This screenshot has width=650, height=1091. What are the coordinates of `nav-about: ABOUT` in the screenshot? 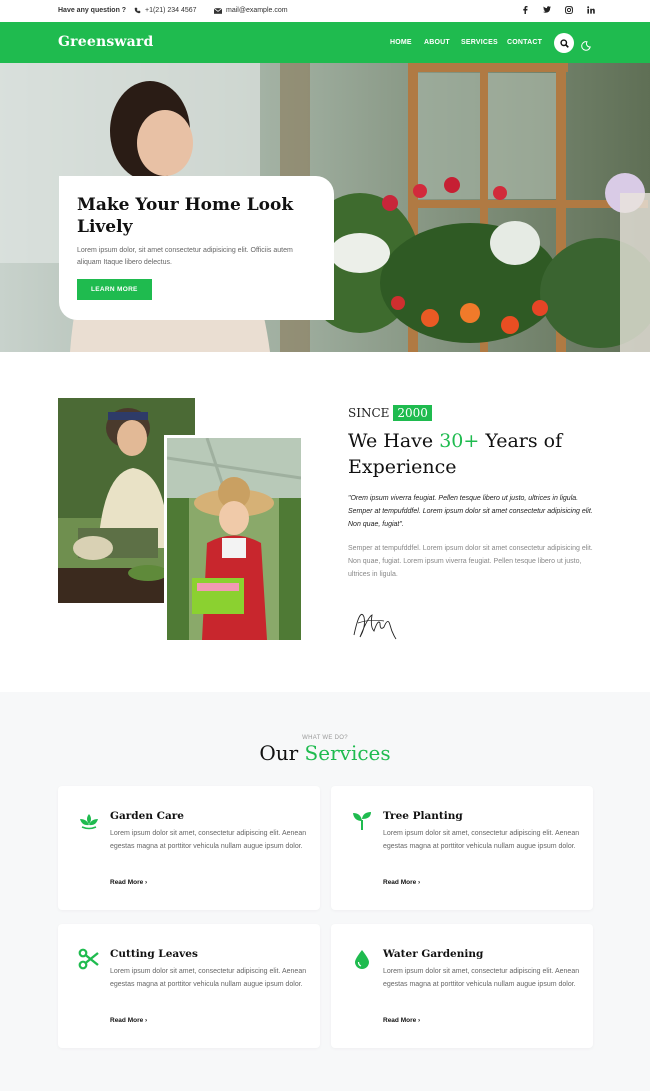 It's located at (437, 42).